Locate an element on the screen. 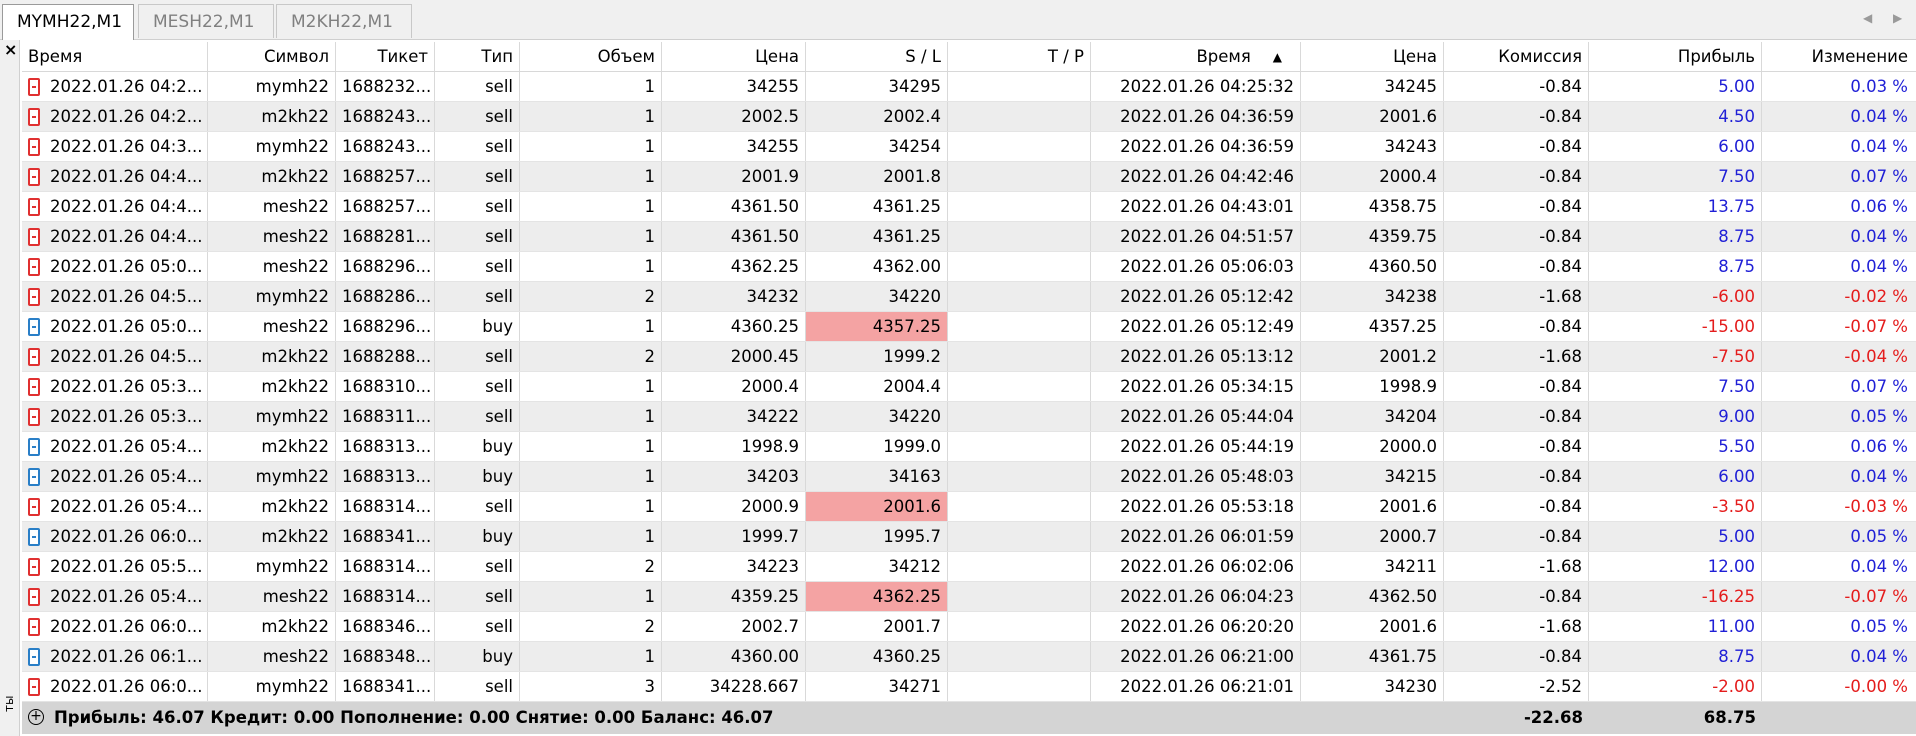 The height and width of the screenshot is (736, 1916). cell-price: 2002.5 is located at coordinates (734, 116).